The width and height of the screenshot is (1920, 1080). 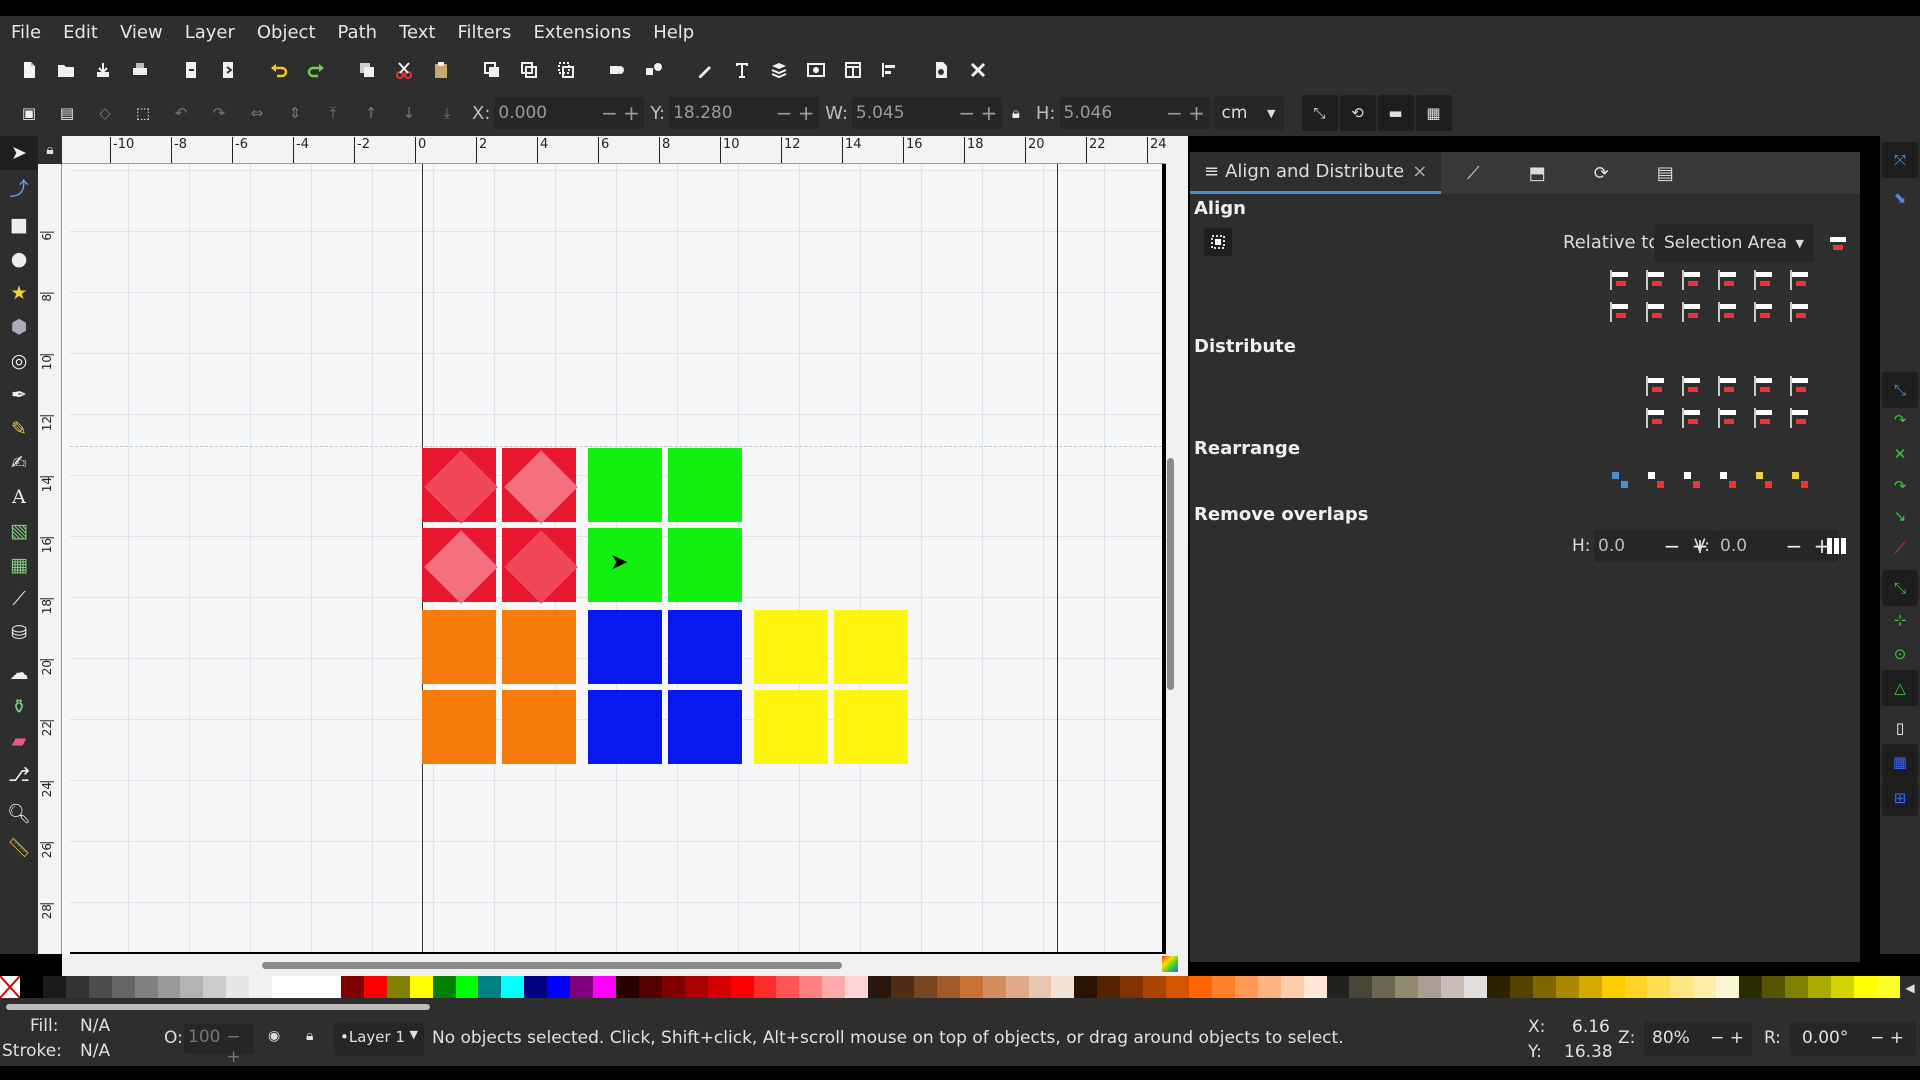 I want to click on tab-align-distribute: ≡ Align and Distribute ×, so click(x=1316, y=173).